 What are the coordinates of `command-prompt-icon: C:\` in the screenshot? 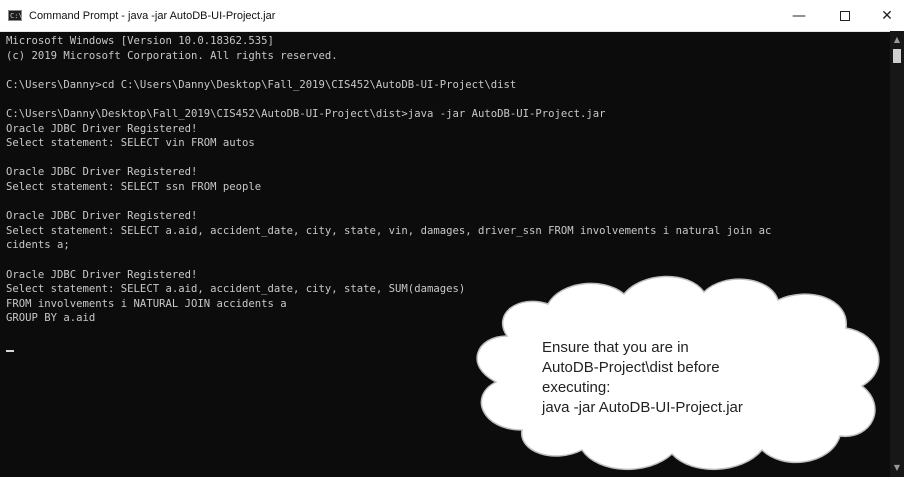 It's located at (15, 15).